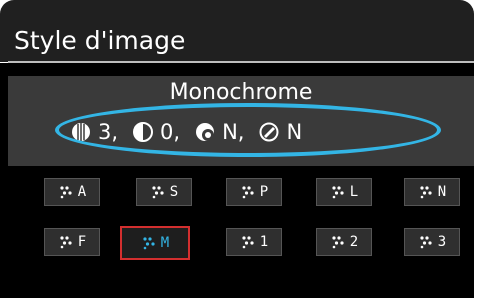  Describe the element at coordinates (442, 242) in the screenshot. I see `style-button-label: 3` at that location.